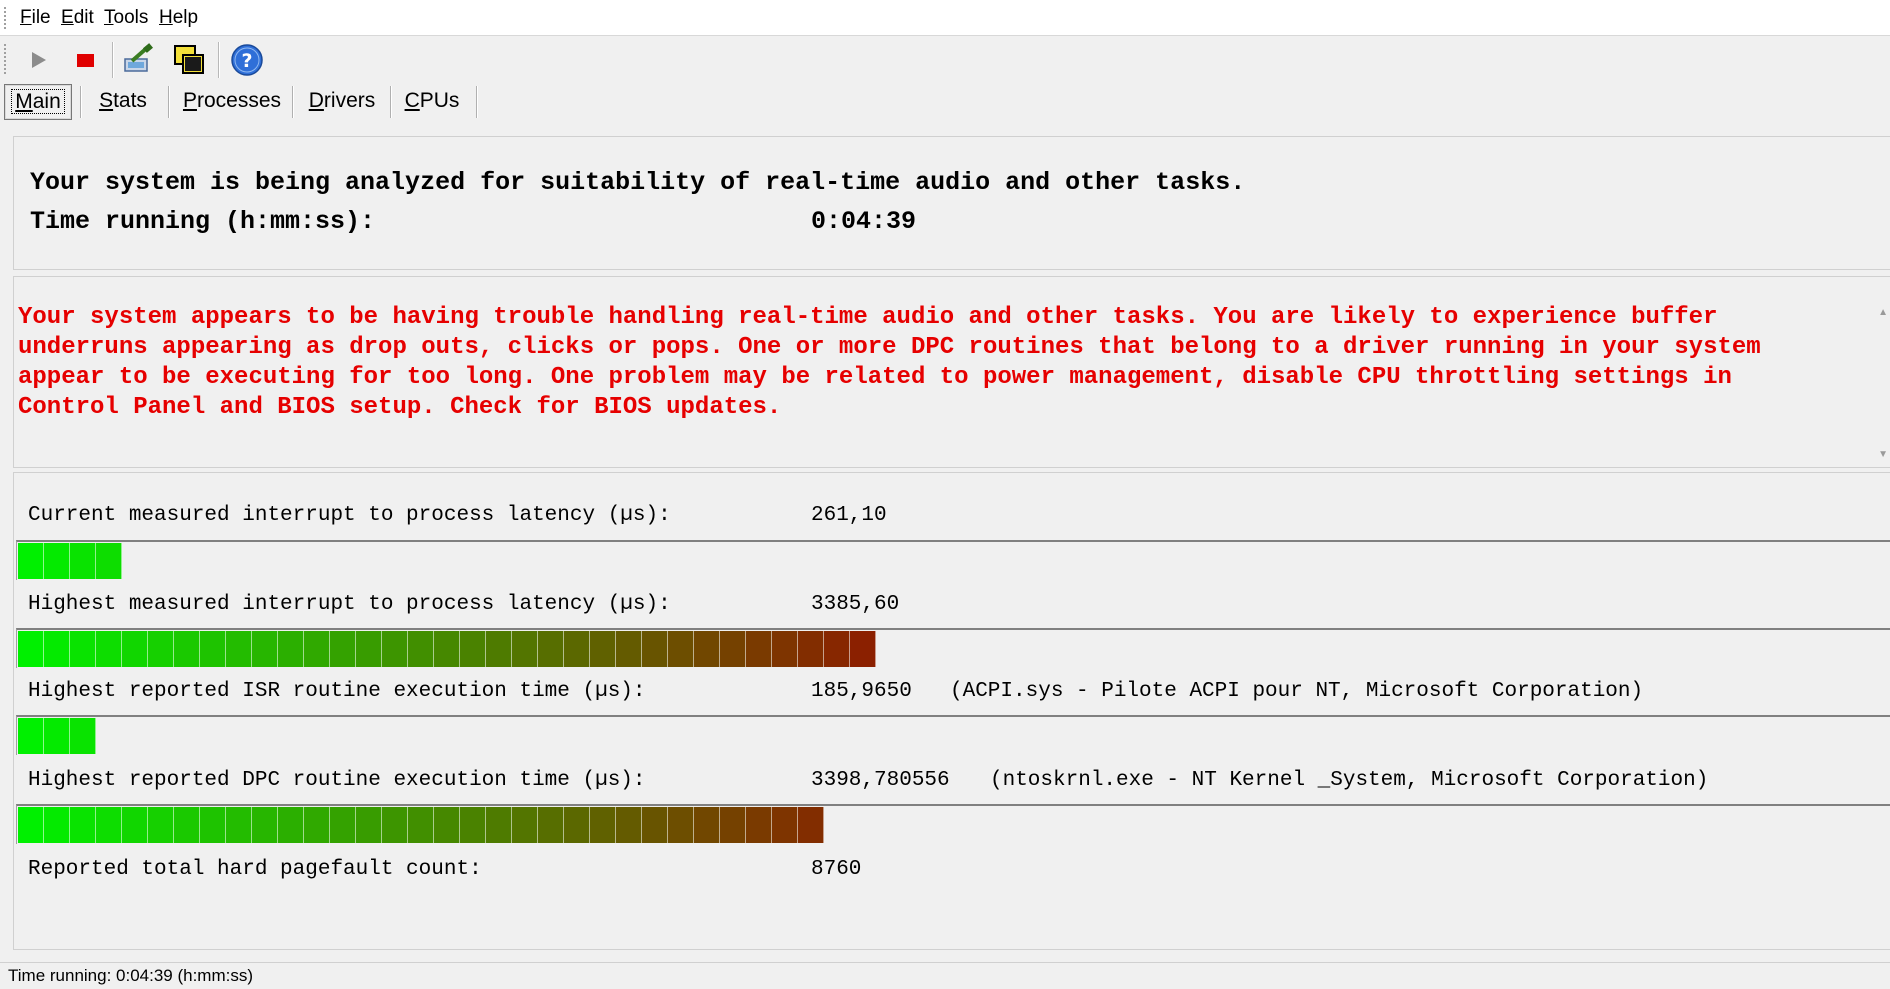 Image resolution: width=1890 pixels, height=989 pixels. I want to click on highest-latency-bar, so click(953, 648).